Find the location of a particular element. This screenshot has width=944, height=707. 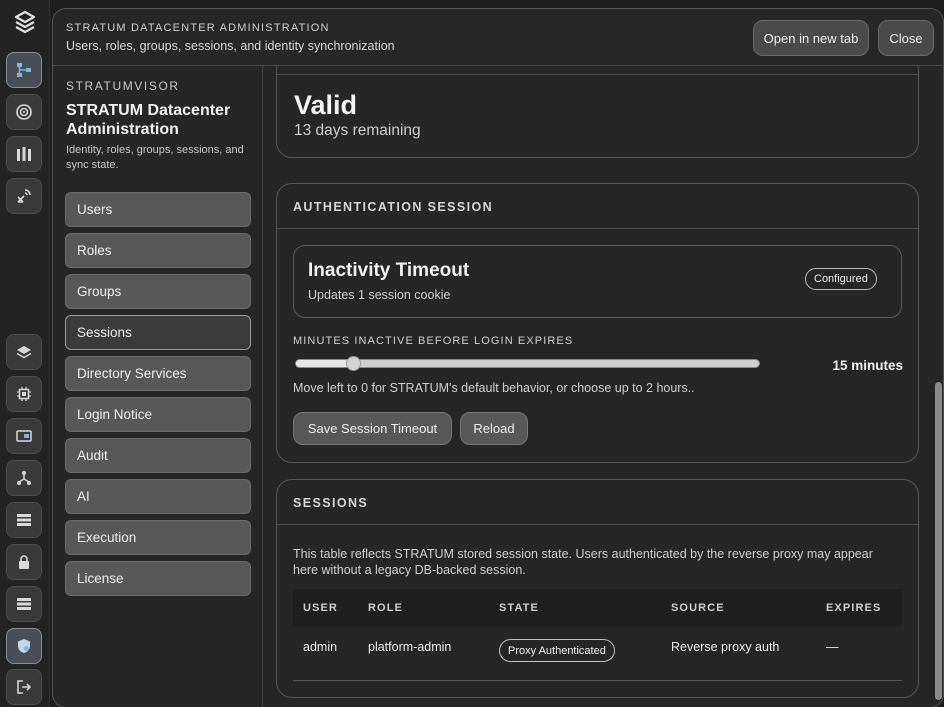

nav-login-notice: Login Notice is located at coordinates (158, 414).